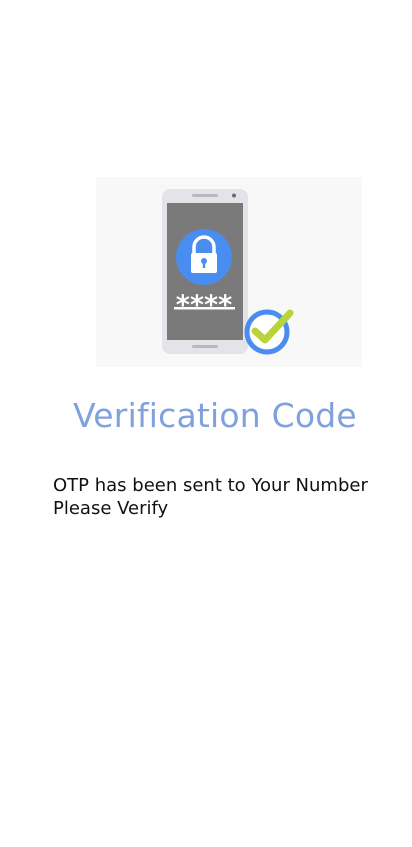  I want to click on padlock-icon, so click(204, 257).